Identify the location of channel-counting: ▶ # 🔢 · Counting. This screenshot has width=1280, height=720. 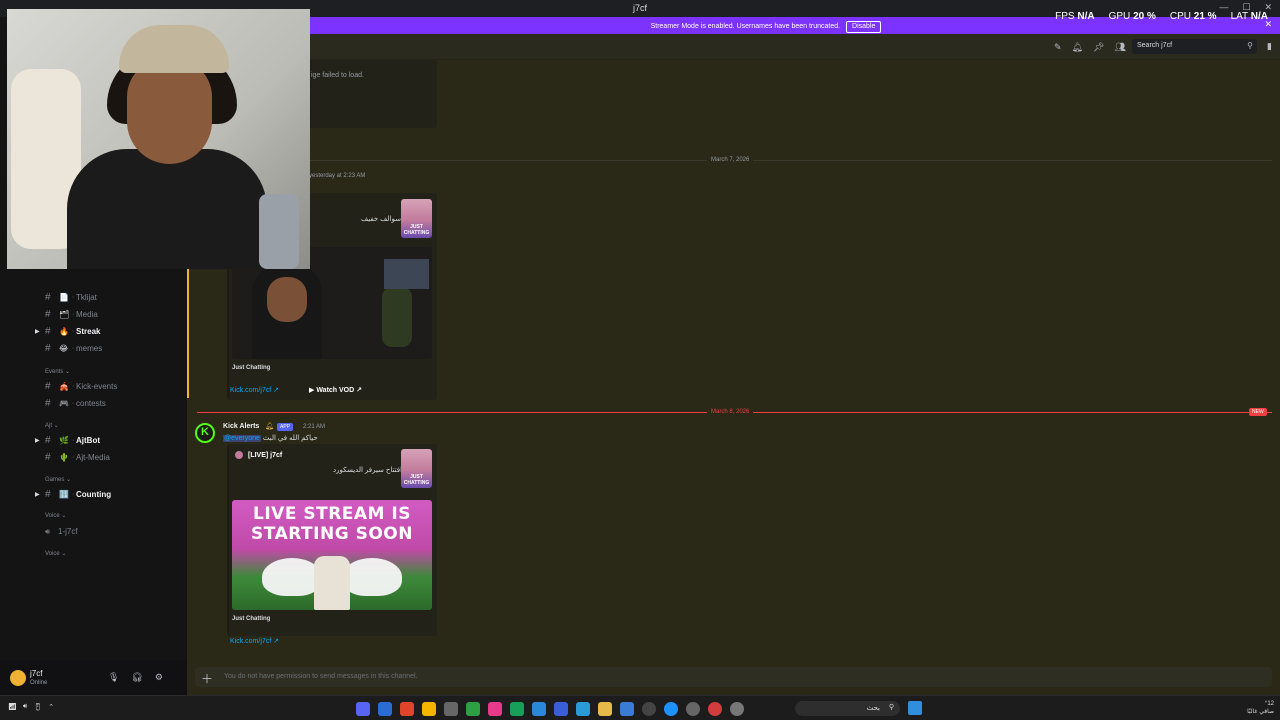
(93, 494).